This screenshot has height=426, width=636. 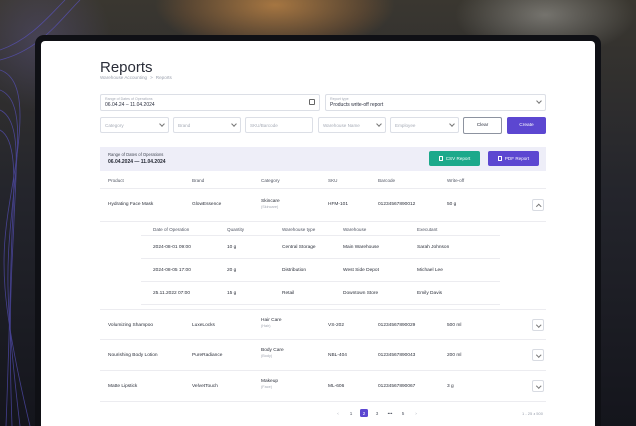 What do you see at coordinates (270, 201) in the screenshot?
I see `category-name: Skincare` at bounding box center [270, 201].